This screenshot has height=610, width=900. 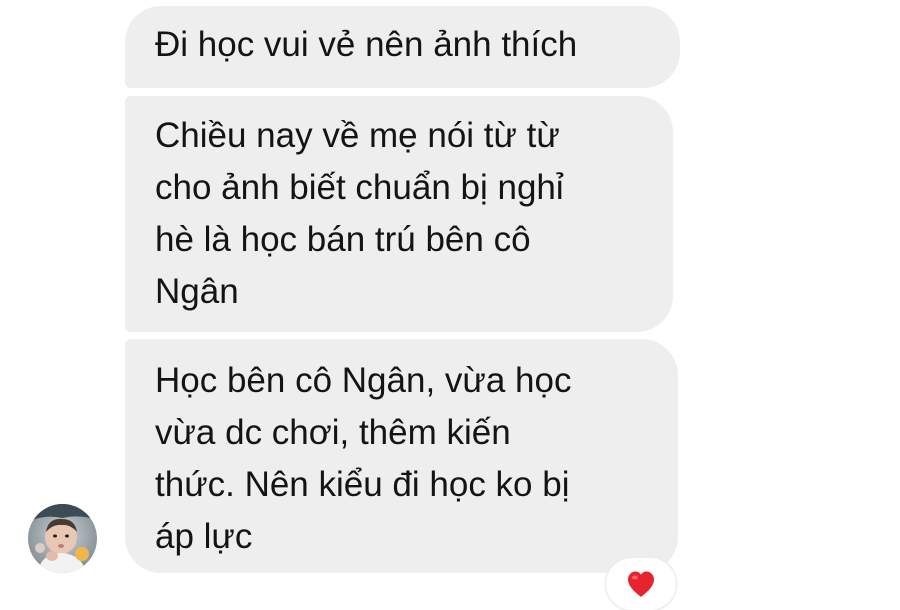 I want to click on reaction-badge, so click(x=641, y=584).